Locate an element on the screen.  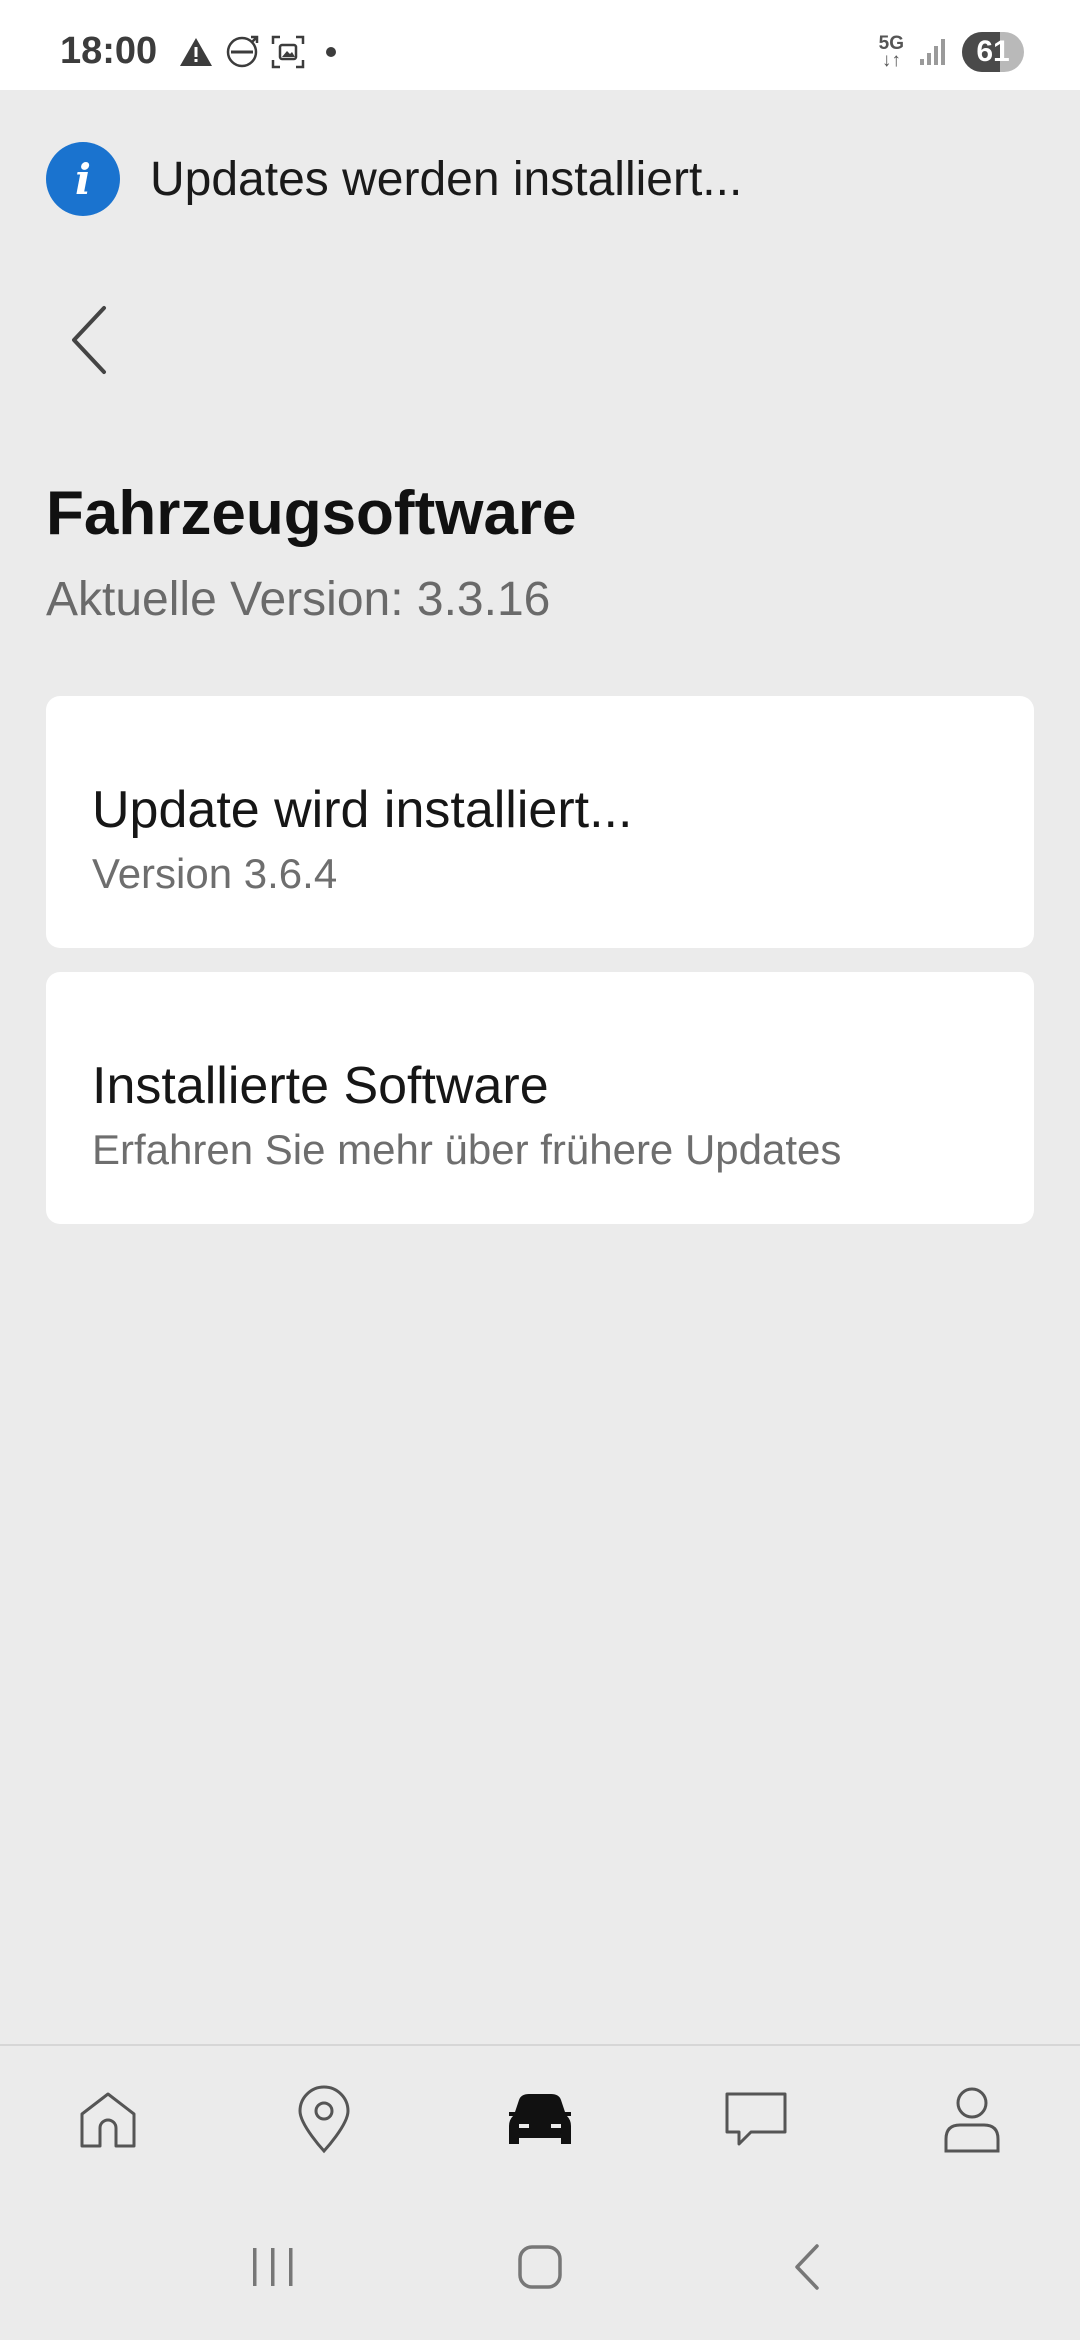
screenshot-icon is located at coordinates (288, 52).